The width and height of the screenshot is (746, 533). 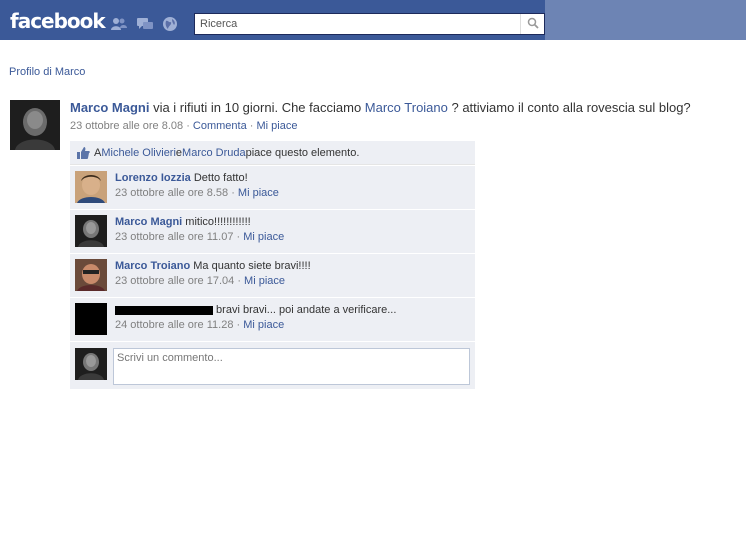 I want to click on comment-composer, so click(x=272, y=365).